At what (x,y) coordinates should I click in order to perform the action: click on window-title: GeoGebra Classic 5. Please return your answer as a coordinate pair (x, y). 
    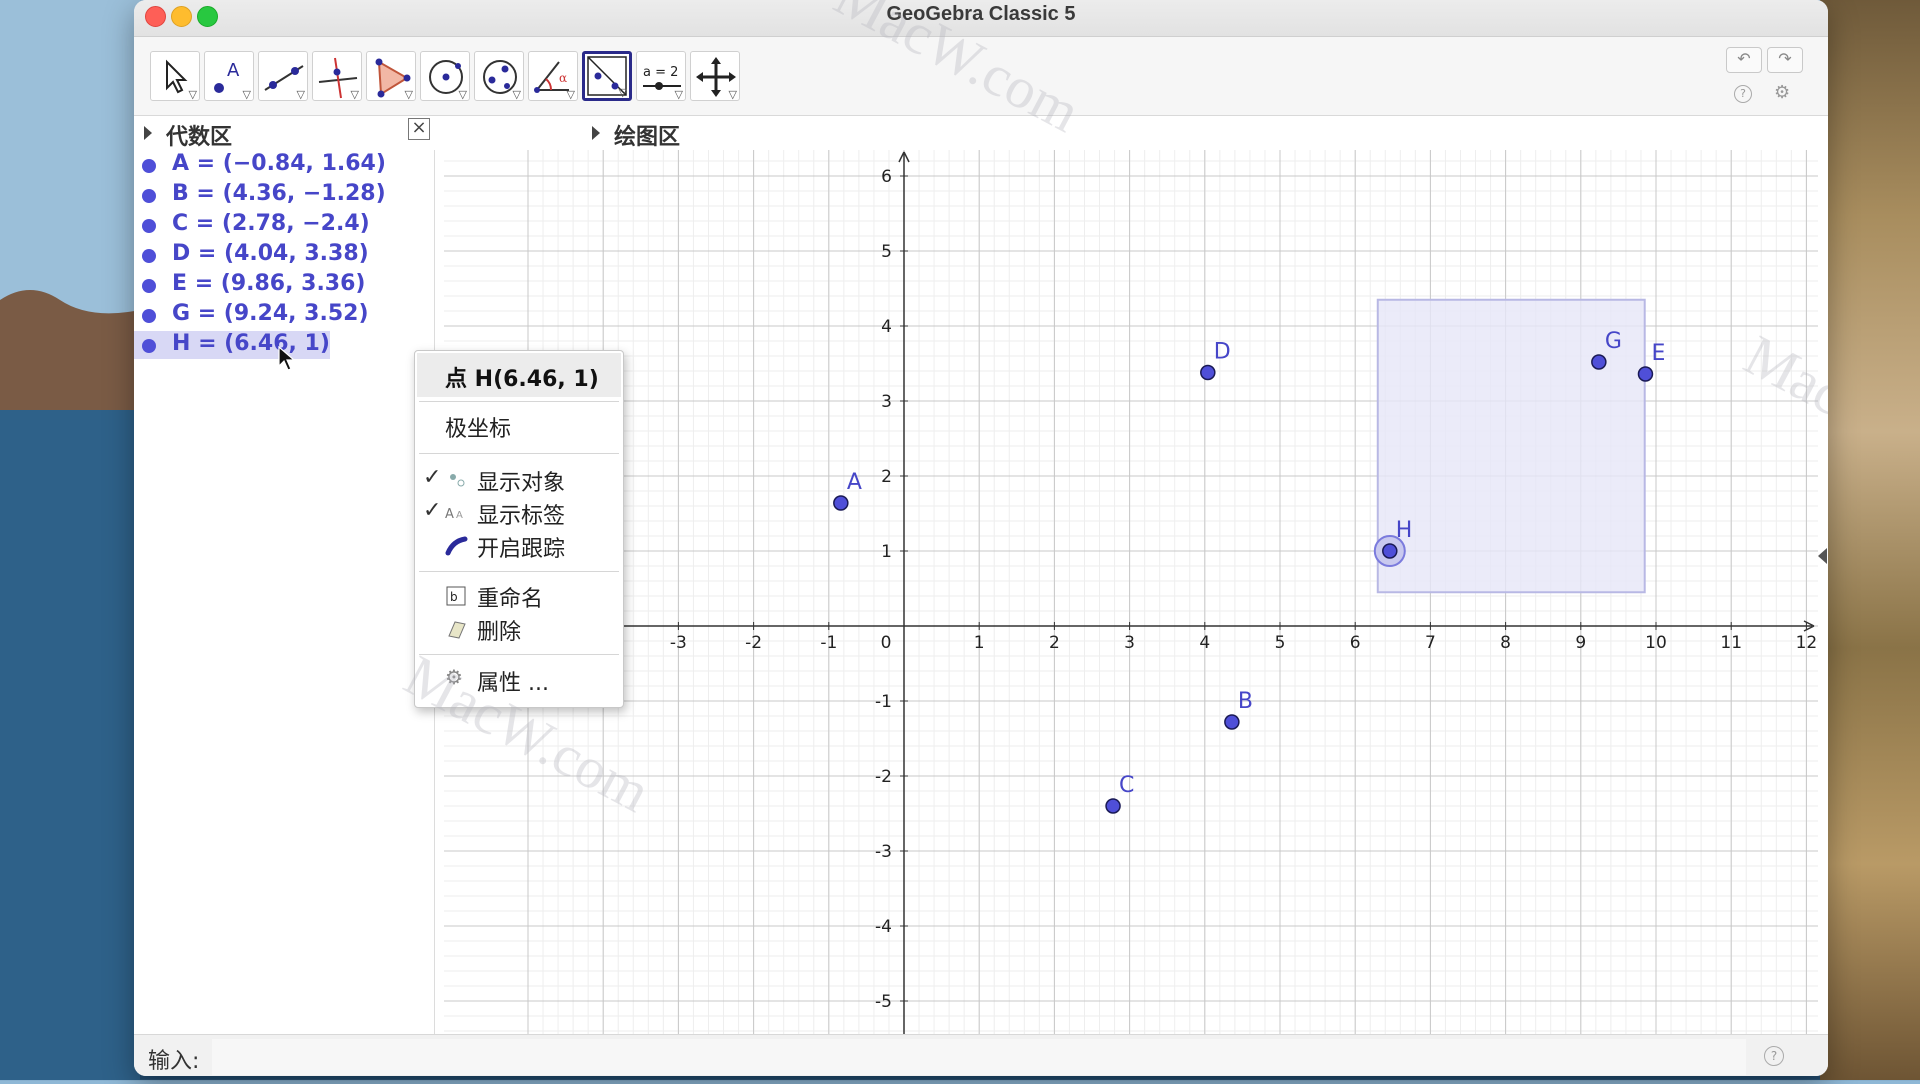
    Looking at the image, I should click on (981, 14).